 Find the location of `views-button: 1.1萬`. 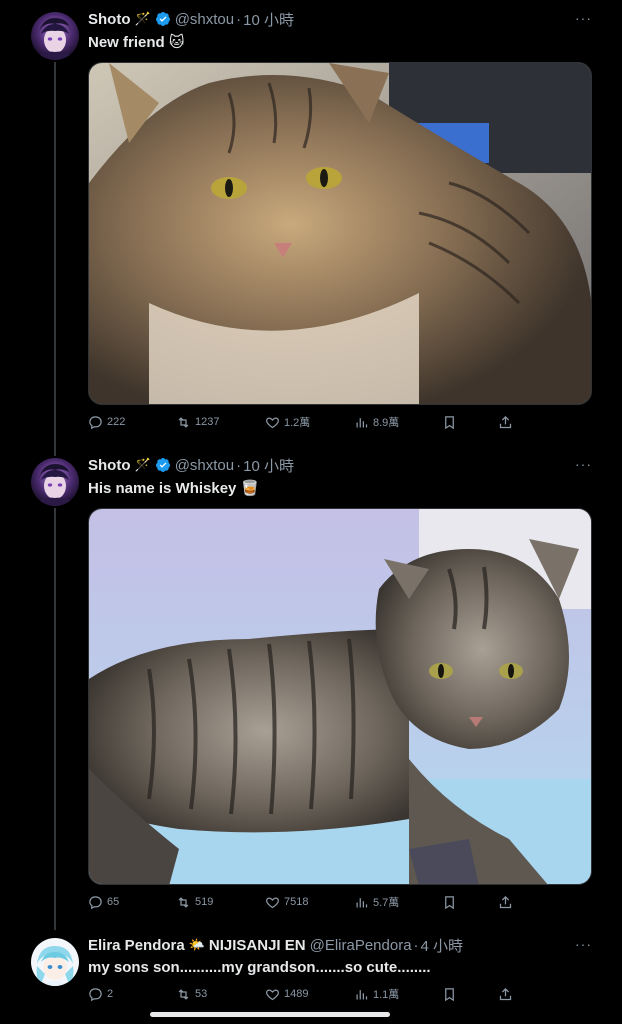

views-button: 1.1萬 is located at coordinates (376, 994).